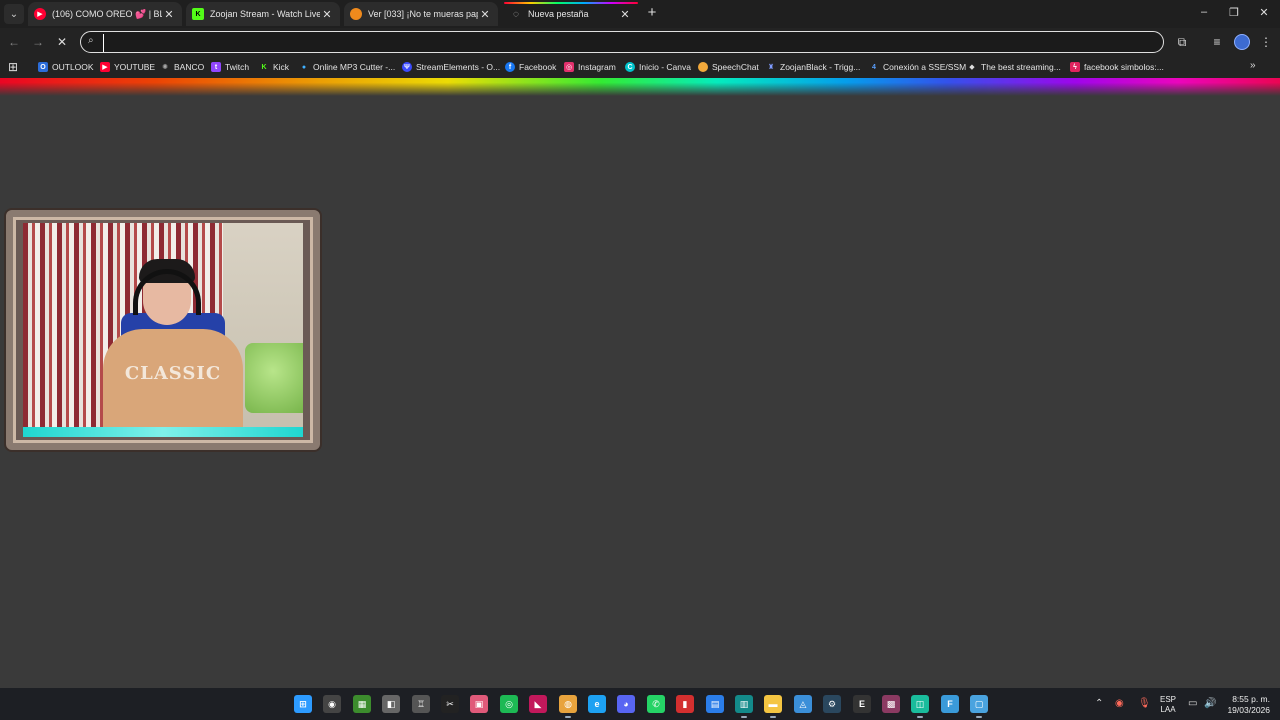  Describe the element at coordinates (832, 704) in the screenshot. I see `steam-icon: ⚙` at that location.